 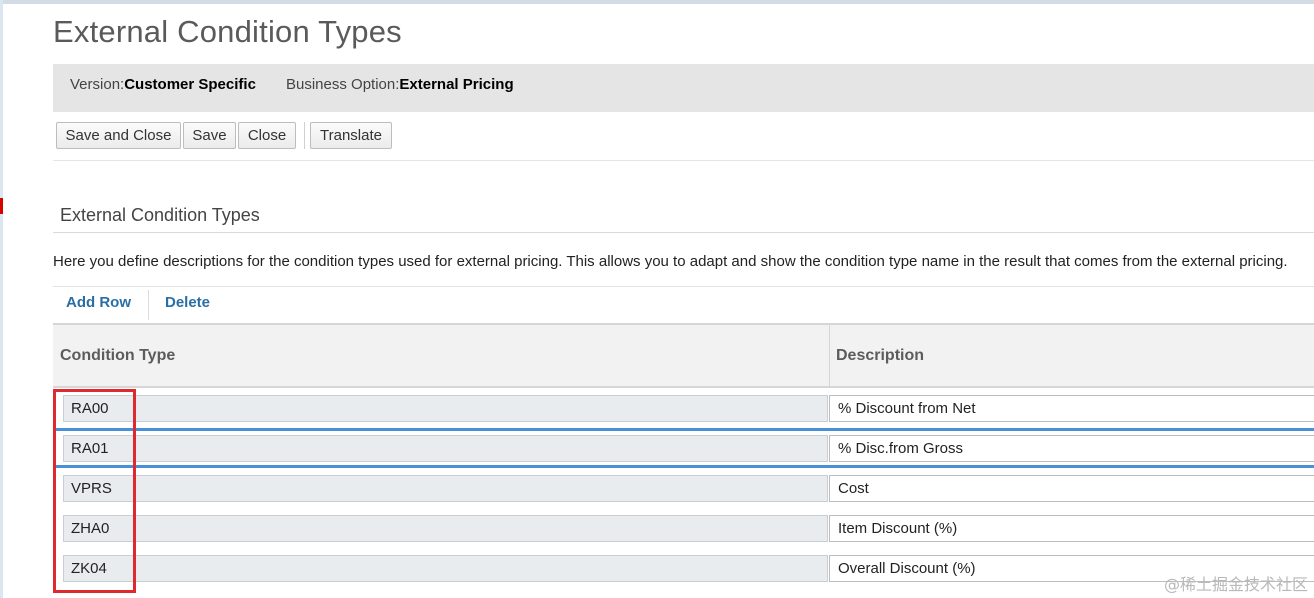 I want to click on condition-type-cell: ZK04, so click(x=445, y=568).